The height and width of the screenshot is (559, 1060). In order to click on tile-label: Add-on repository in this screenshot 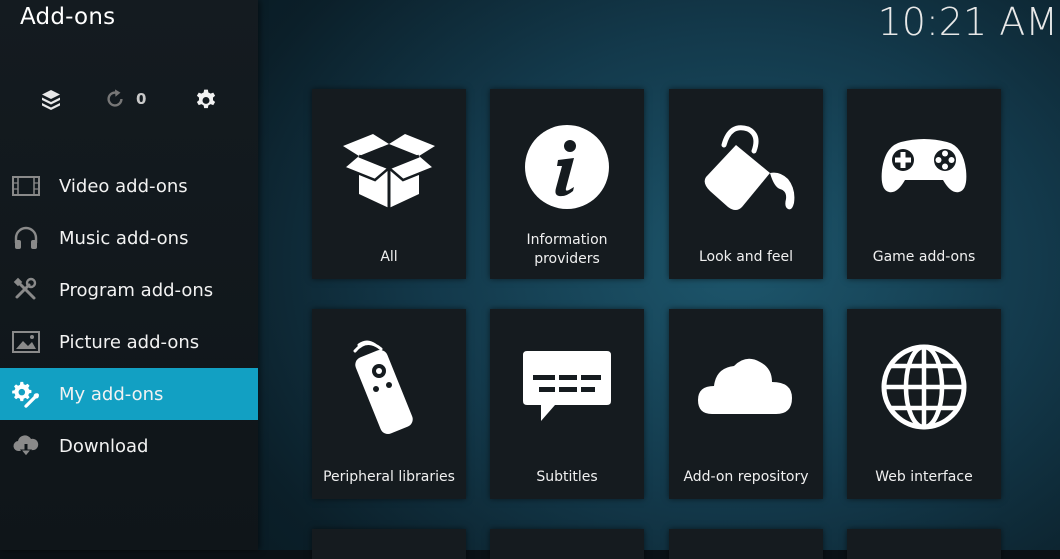, I will do `click(746, 477)`.